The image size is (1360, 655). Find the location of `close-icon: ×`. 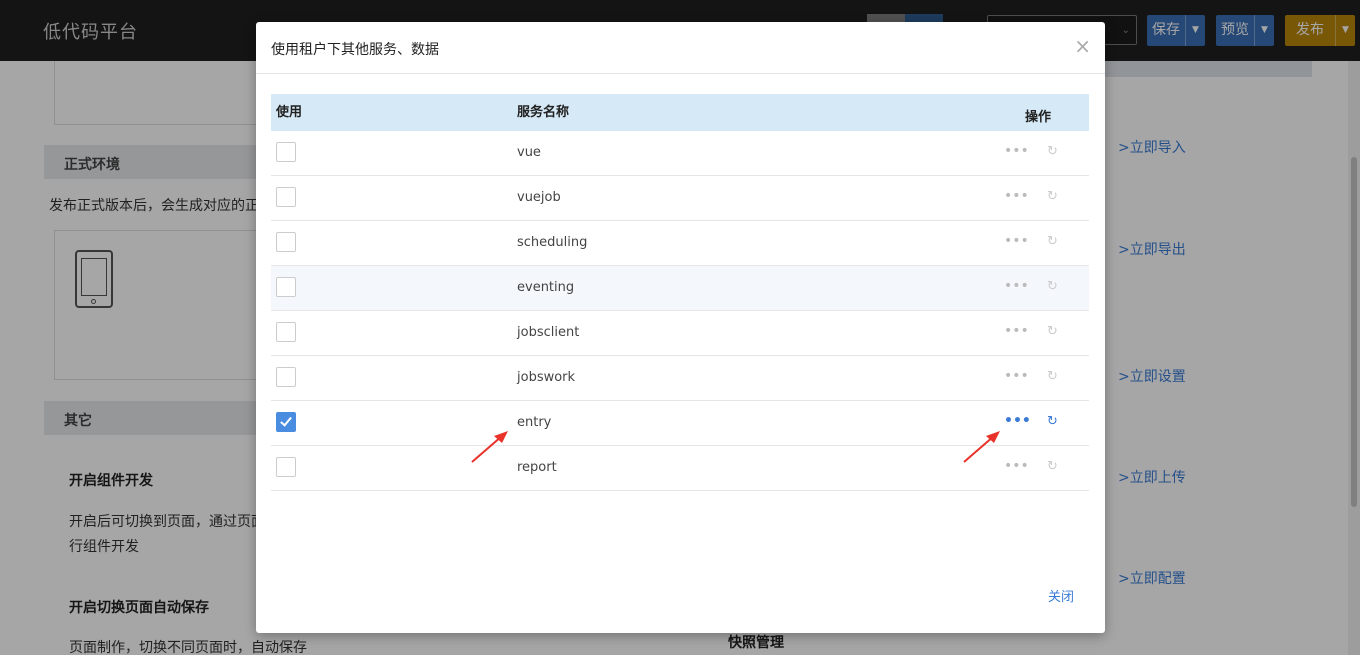

close-icon: × is located at coordinates (1082, 46).